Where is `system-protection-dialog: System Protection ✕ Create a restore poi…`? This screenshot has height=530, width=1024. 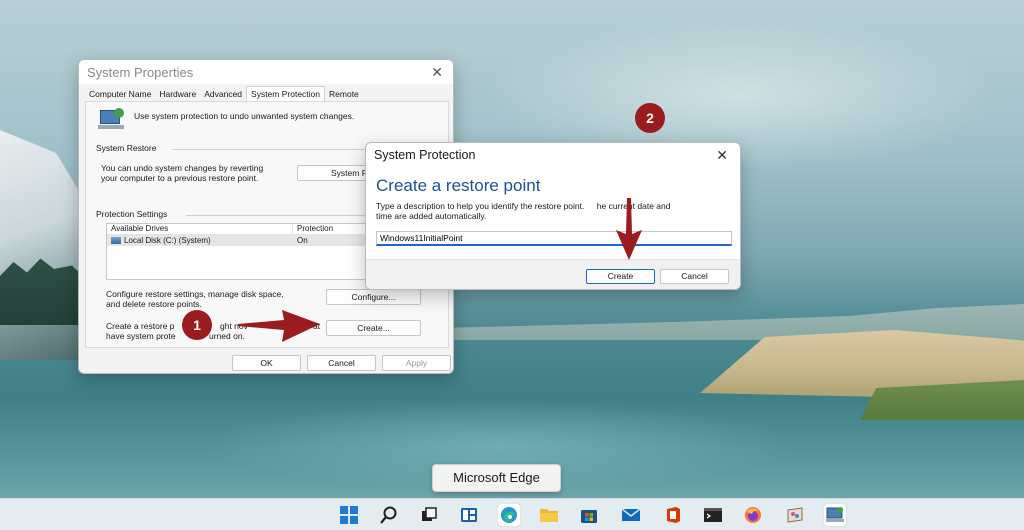 system-protection-dialog: System Protection ✕ Create a restore poi… is located at coordinates (553, 216).